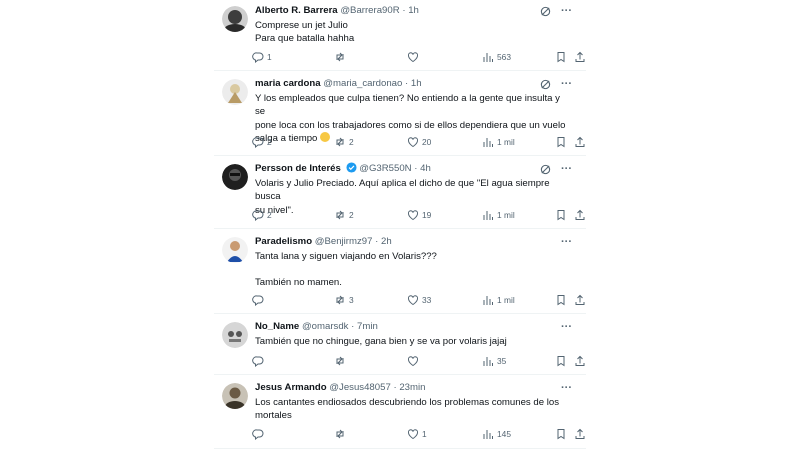  Describe the element at coordinates (277, 326) in the screenshot. I see `author-name: No_Name` at that location.